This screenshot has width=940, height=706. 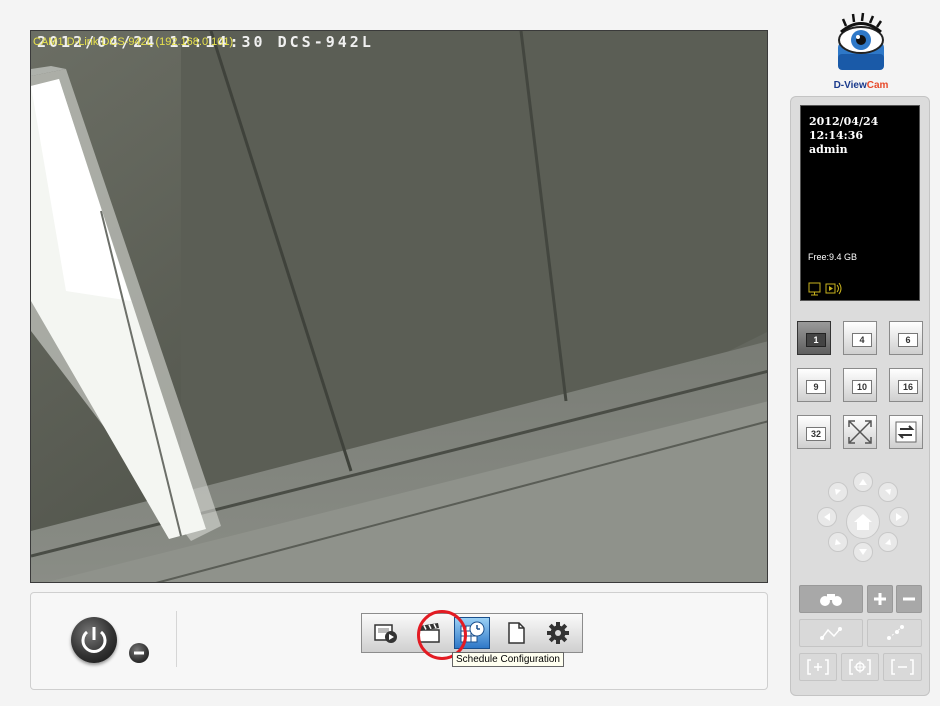 What do you see at coordinates (814, 289) in the screenshot?
I see `monitor-icon` at bounding box center [814, 289].